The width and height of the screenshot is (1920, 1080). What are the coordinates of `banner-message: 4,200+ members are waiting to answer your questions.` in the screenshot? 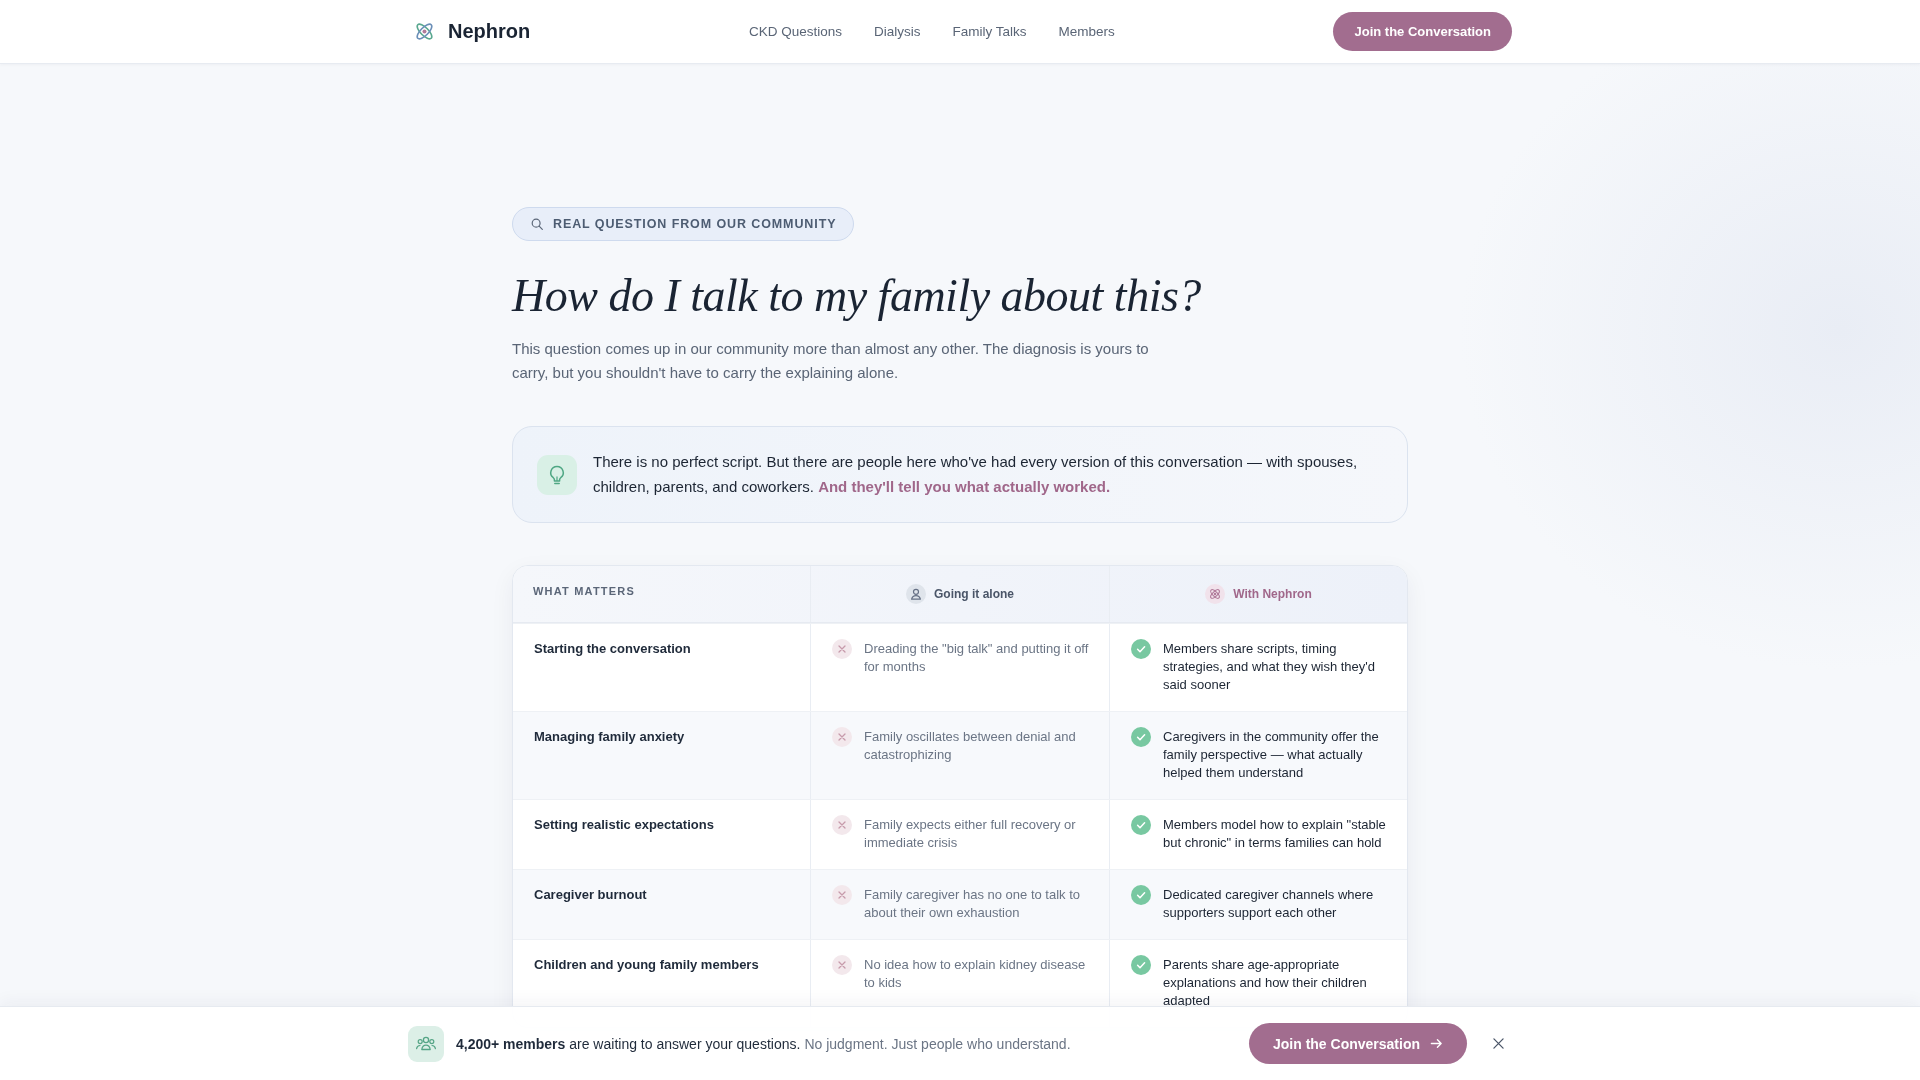 It's located at (628, 1043).